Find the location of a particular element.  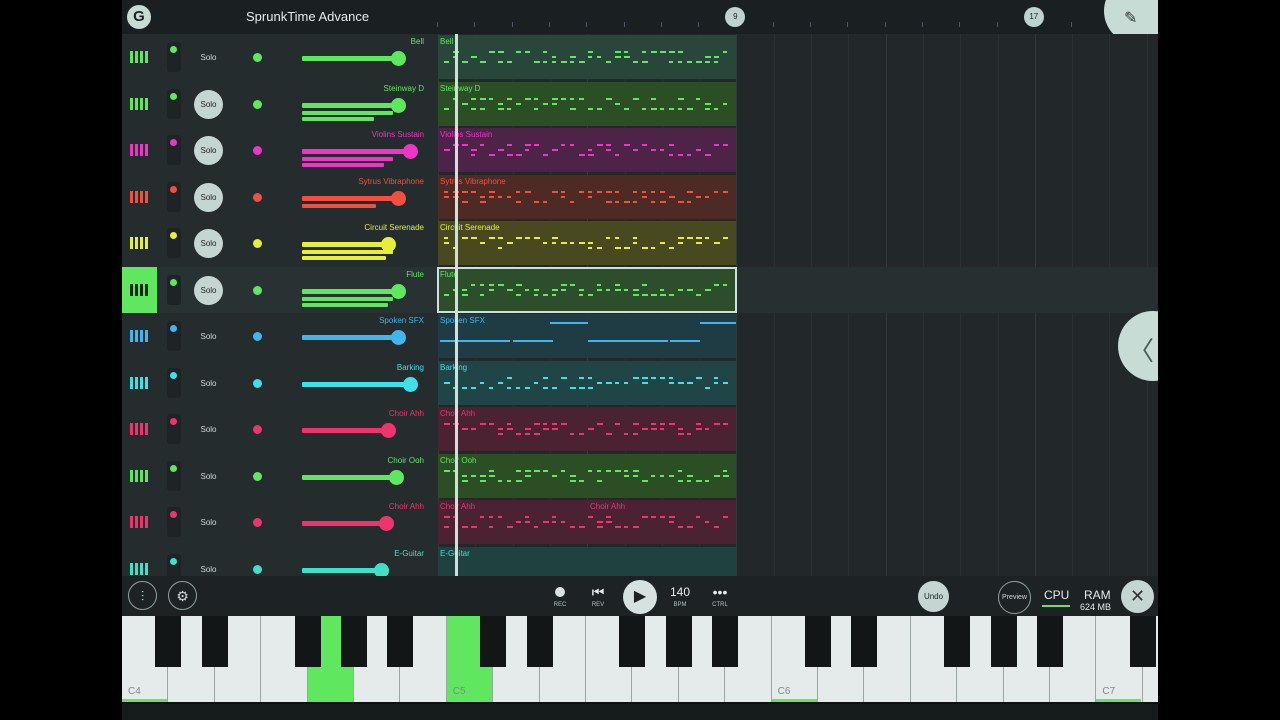

timeline-ruler: 9 17 is located at coordinates (792, 17).